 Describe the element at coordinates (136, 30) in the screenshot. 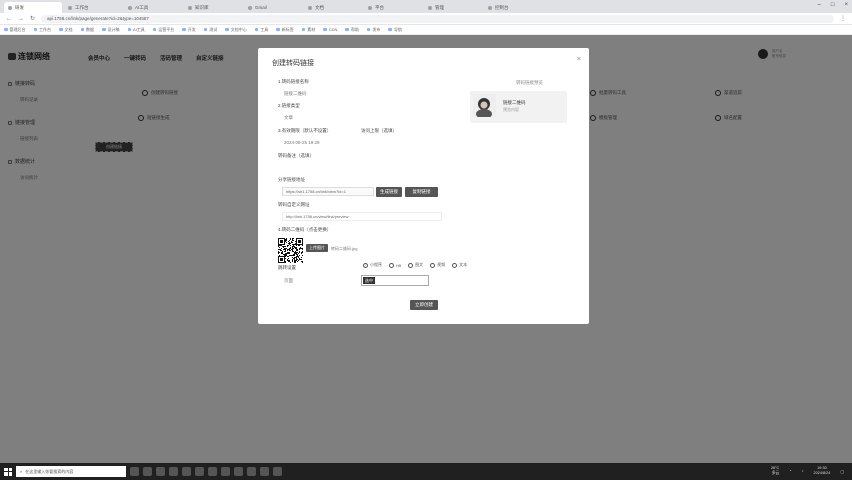

I see `bookmark-item: AI工具` at that location.